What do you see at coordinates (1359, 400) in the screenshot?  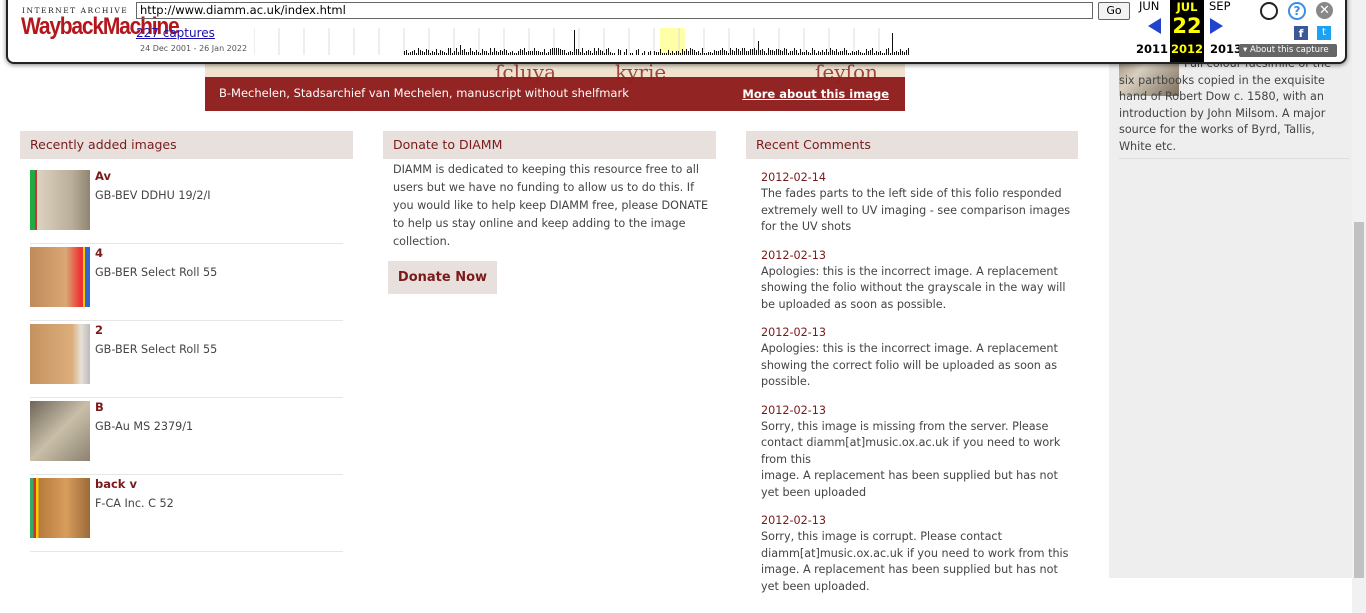 I see `scrollbar-thumb` at bounding box center [1359, 400].